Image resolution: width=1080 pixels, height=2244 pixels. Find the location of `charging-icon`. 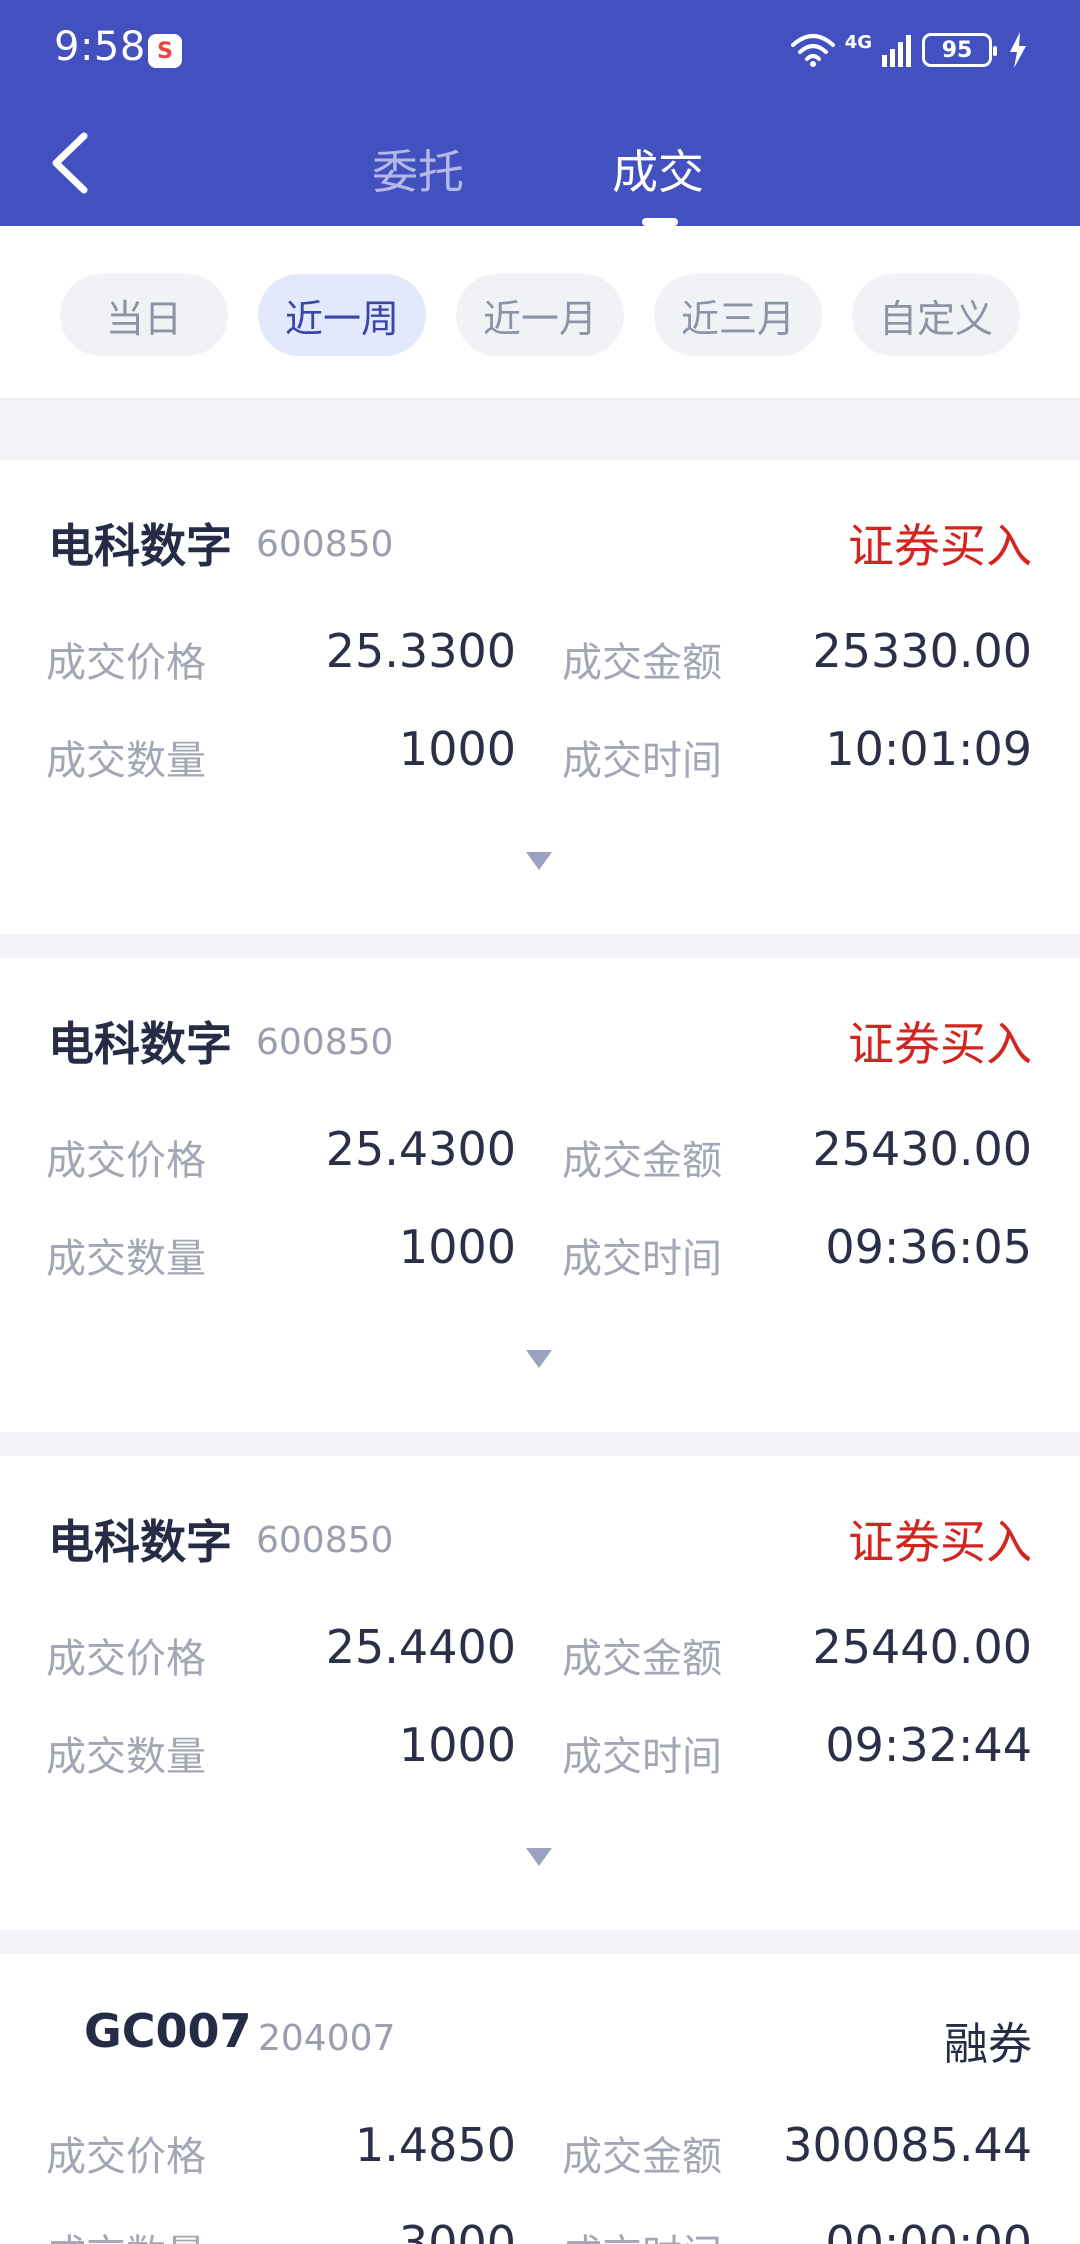

charging-icon is located at coordinates (1018, 50).